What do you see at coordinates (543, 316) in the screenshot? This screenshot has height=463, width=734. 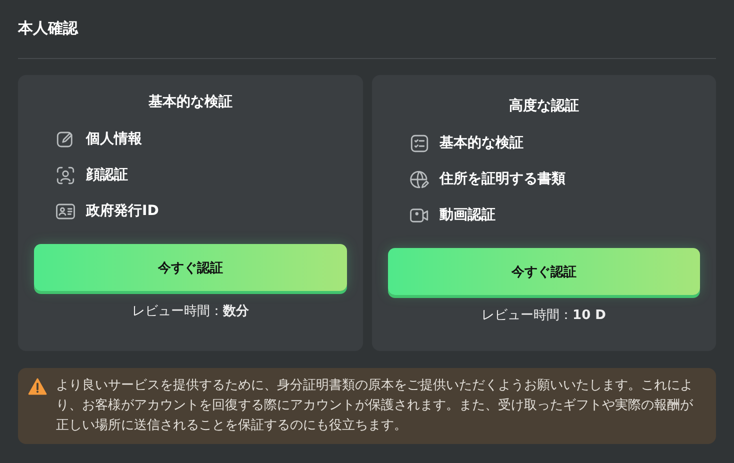 I see `review-time: レビュー時間：10 D` at bounding box center [543, 316].